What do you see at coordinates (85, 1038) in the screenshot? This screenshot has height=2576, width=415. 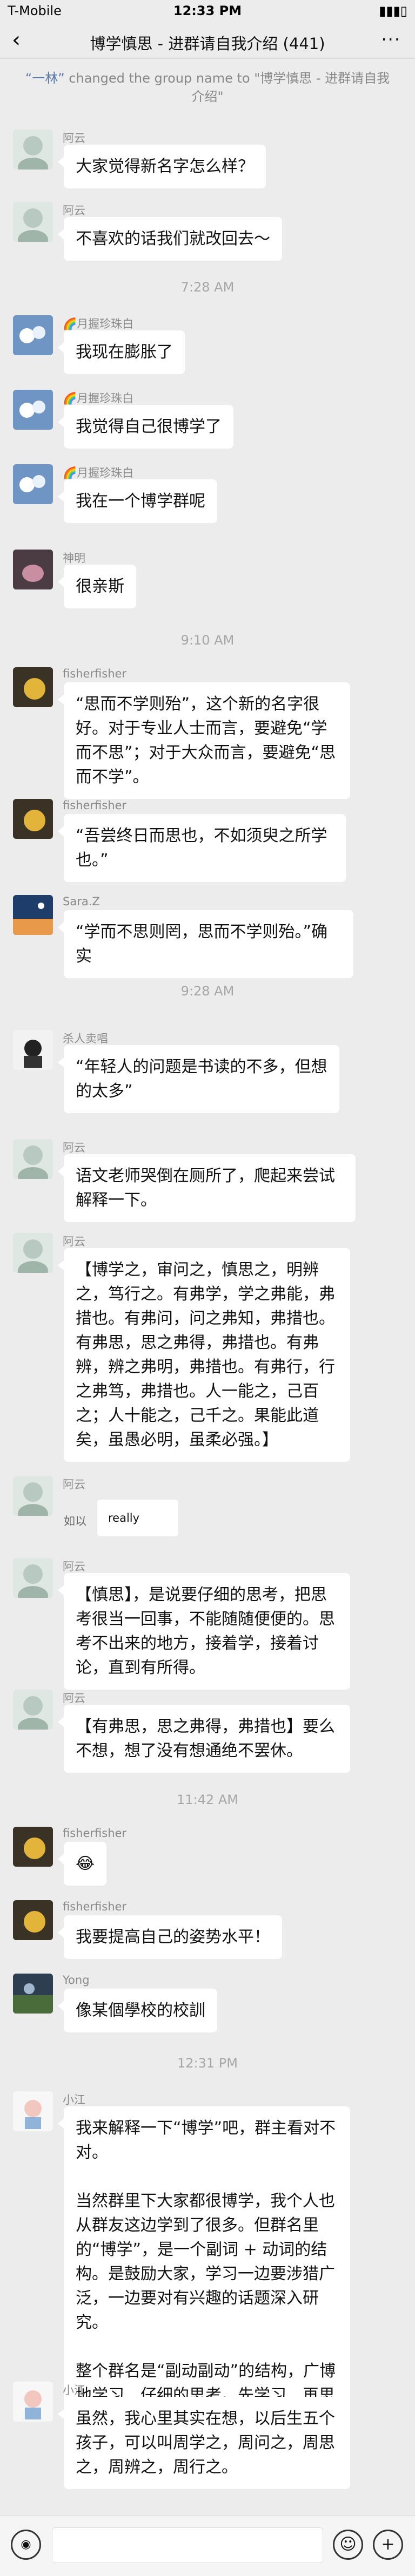 I see `sender-name: 杀人卖唱` at bounding box center [85, 1038].